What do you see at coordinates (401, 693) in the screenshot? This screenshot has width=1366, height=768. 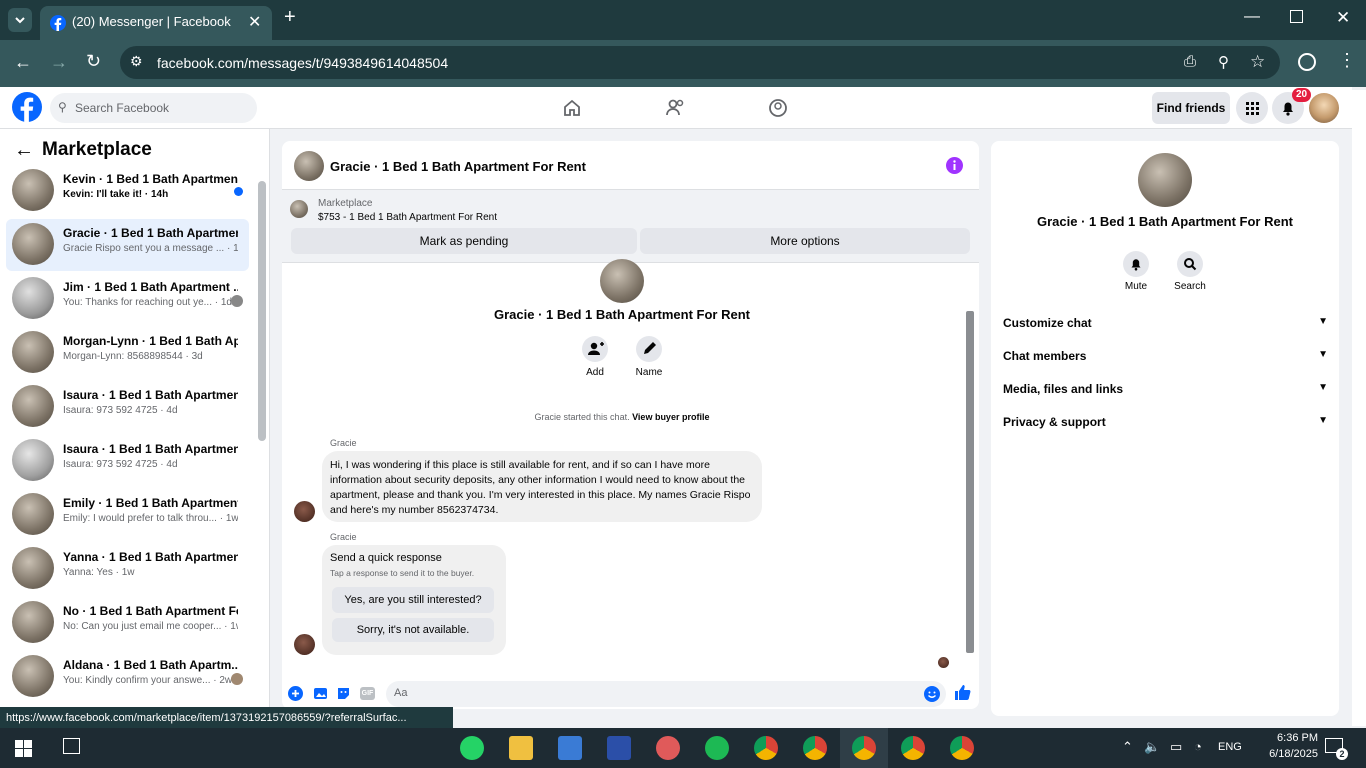 I see `message-input-placeholder: Aa` at bounding box center [401, 693].